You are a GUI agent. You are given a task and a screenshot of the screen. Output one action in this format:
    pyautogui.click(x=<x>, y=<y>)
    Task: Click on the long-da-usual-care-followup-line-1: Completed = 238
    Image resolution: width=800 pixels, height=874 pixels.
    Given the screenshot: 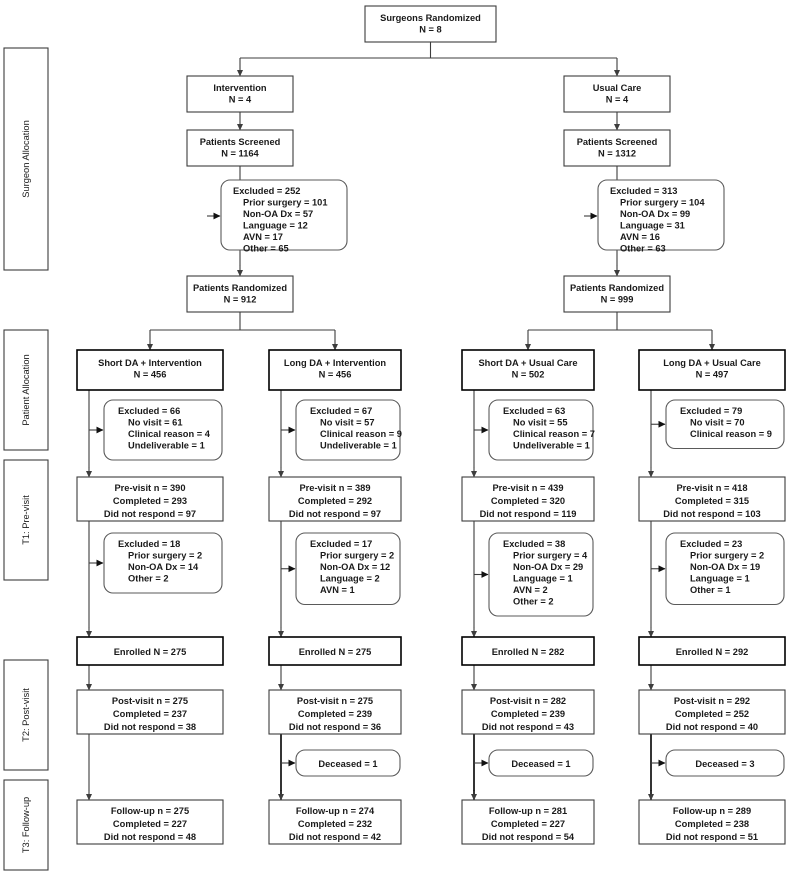 What is the action you would take?
    pyautogui.click(x=712, y=824)
    